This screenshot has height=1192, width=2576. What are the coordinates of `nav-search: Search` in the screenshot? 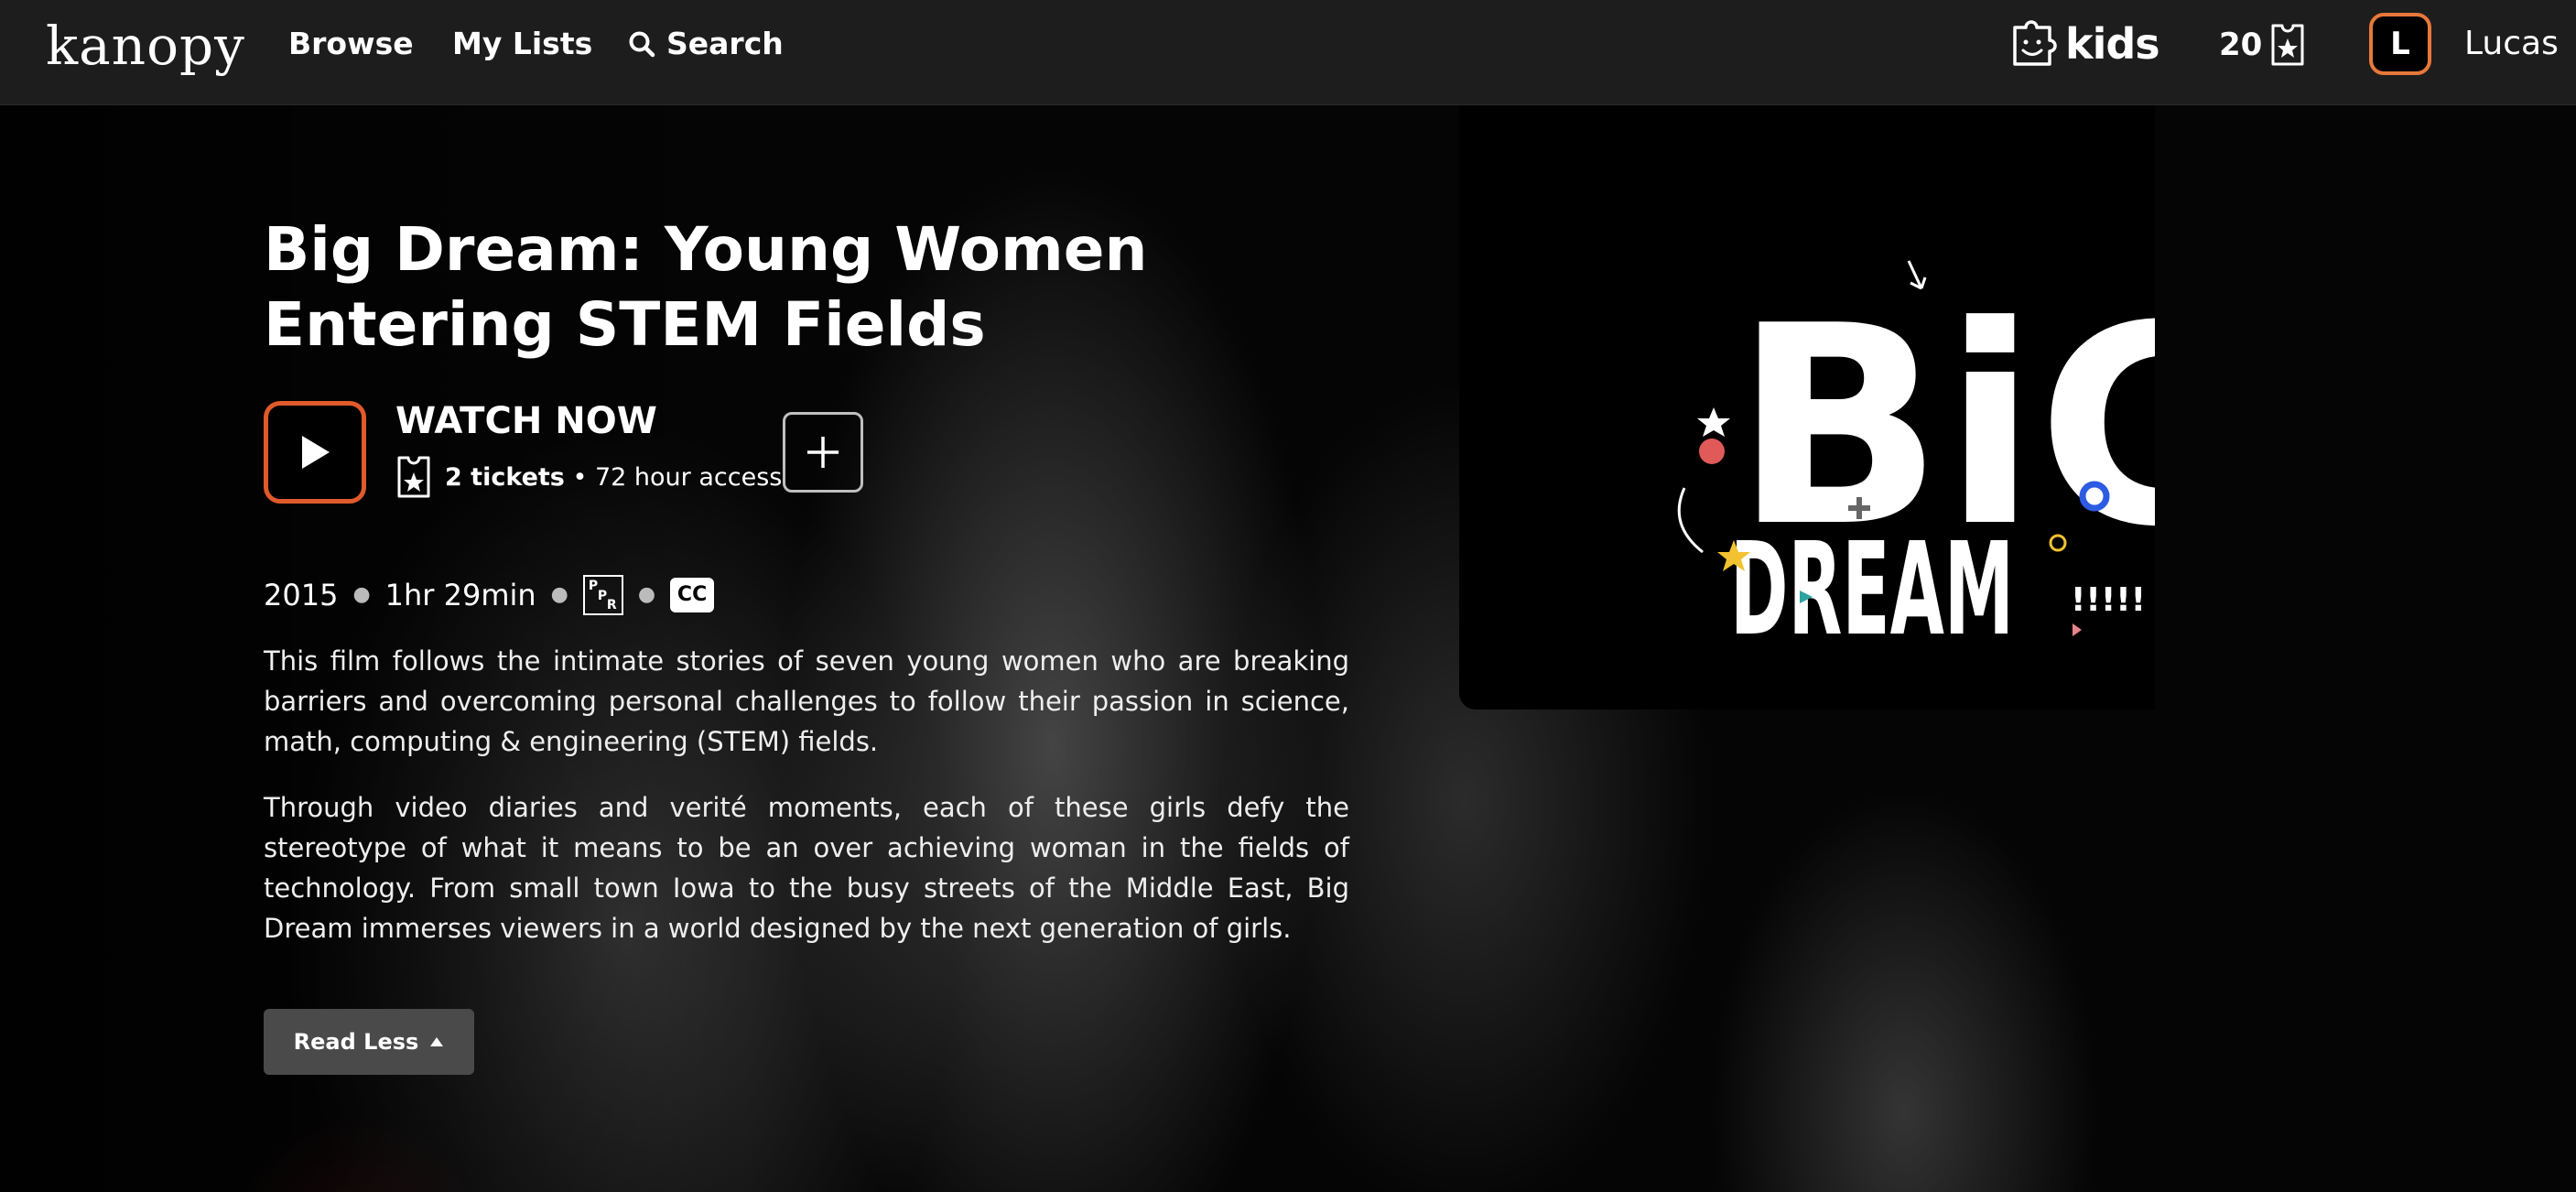 It's located at (706, 44).